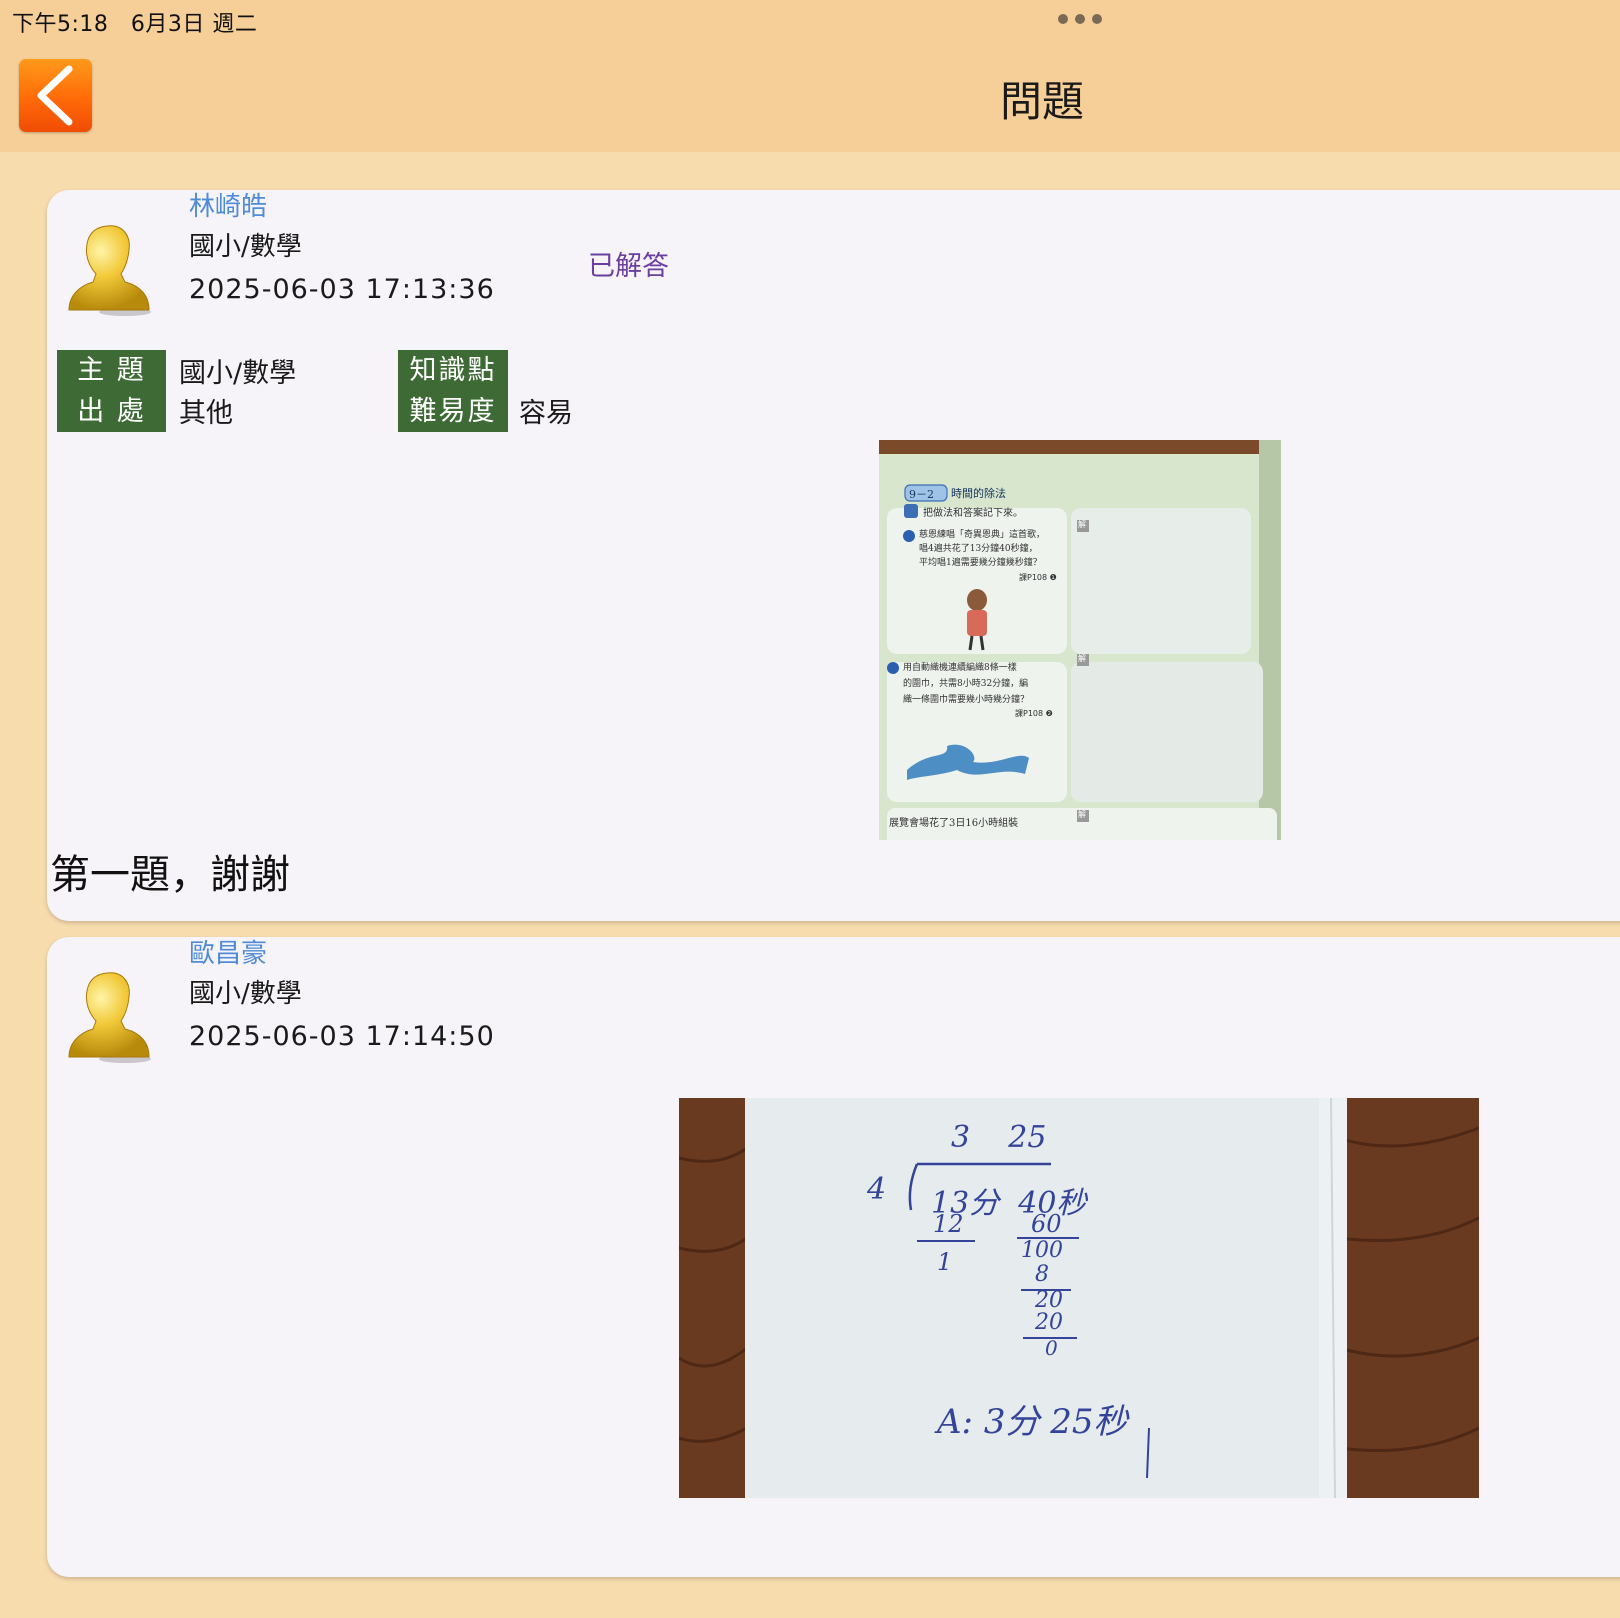 The height and width of the screenshot is (1618, 1620). What do you see at coordinates (1082, 524) in the screenshot?
I see `solve-tag-1: 解` at bounding box center [1082, 524].